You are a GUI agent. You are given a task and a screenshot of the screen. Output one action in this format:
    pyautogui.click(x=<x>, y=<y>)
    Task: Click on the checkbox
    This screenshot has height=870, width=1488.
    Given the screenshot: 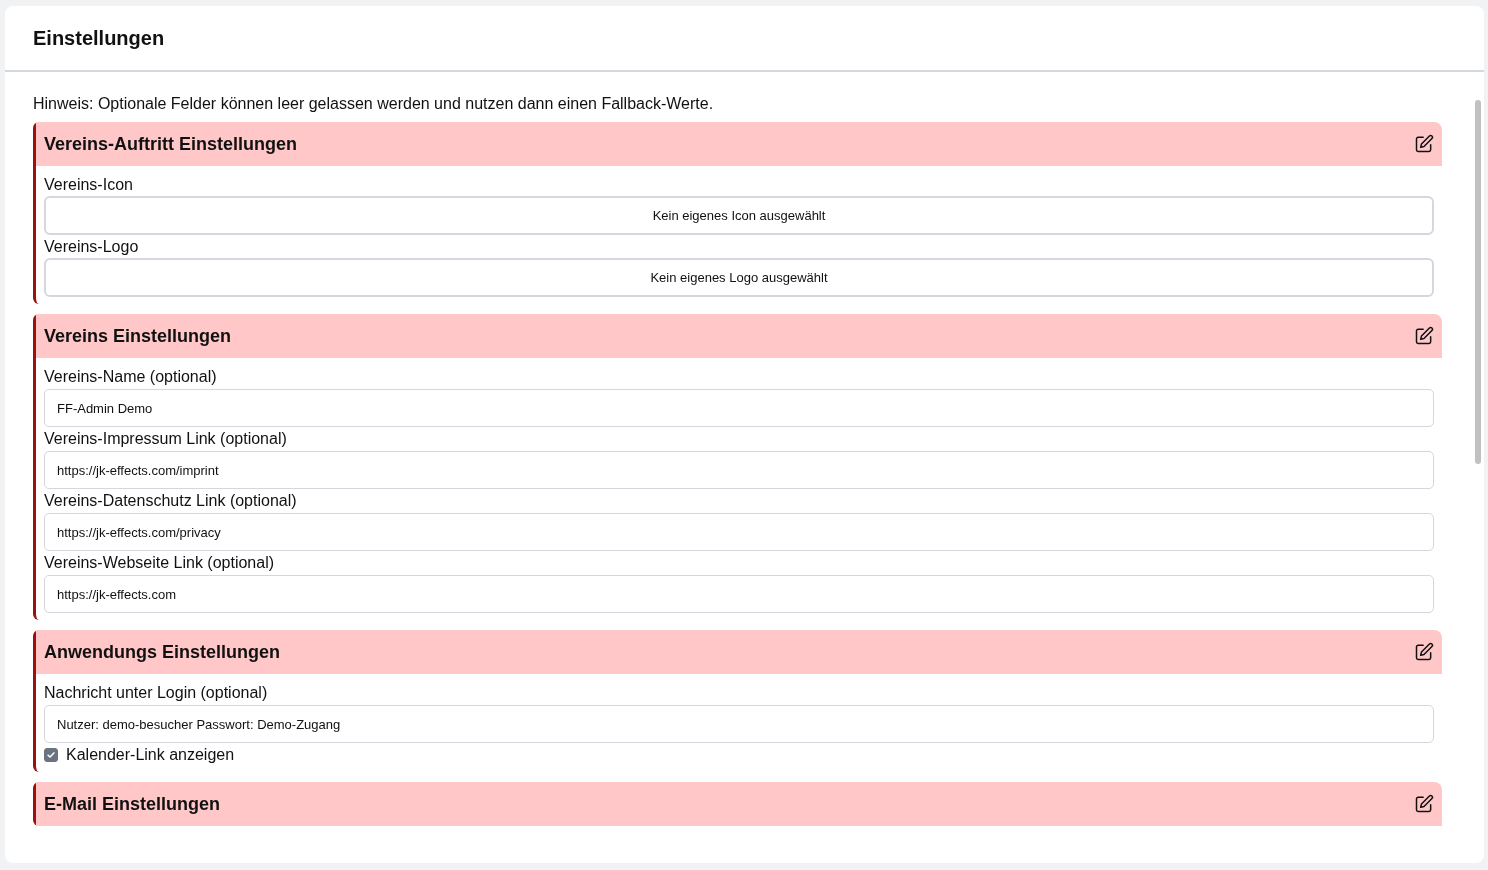 What is the action you would take?
    pyautogui.click(x=51, y=755)
    